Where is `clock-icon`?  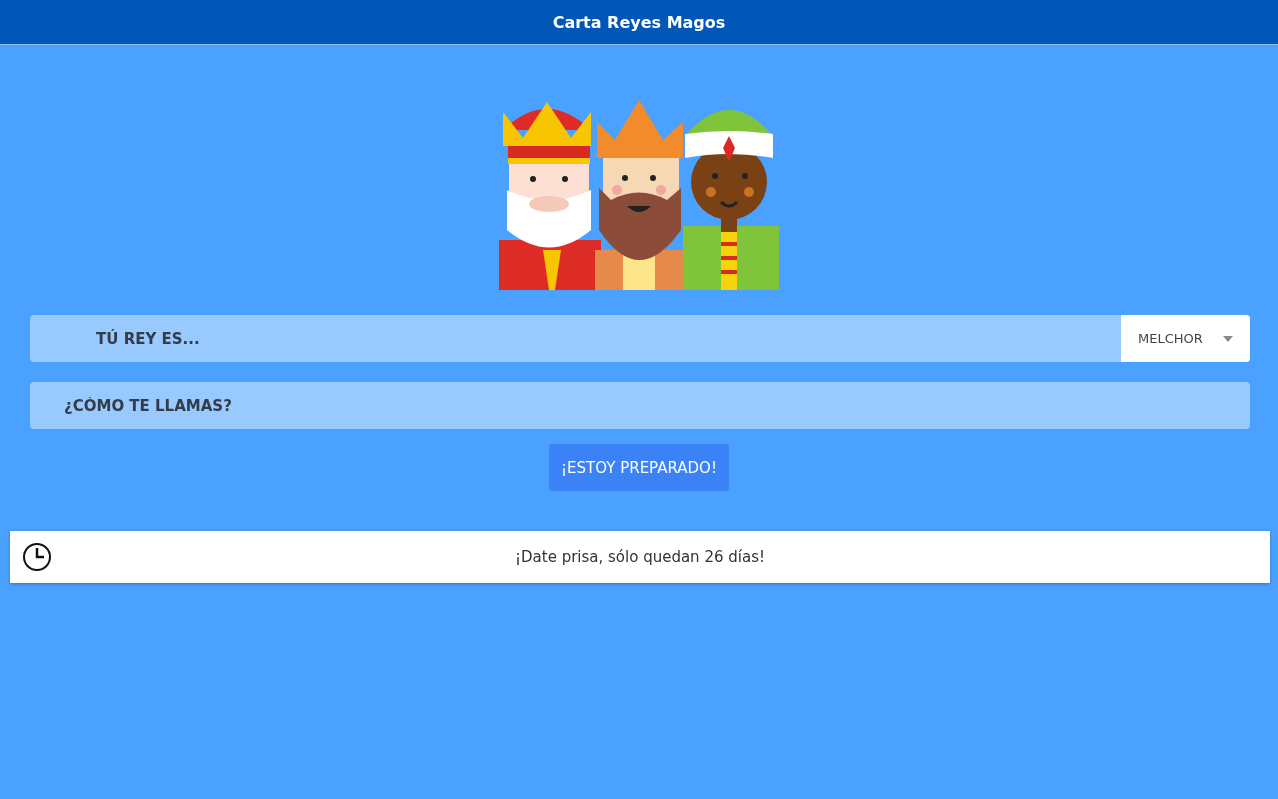
clock-icon is located at coordinates (37, 557).